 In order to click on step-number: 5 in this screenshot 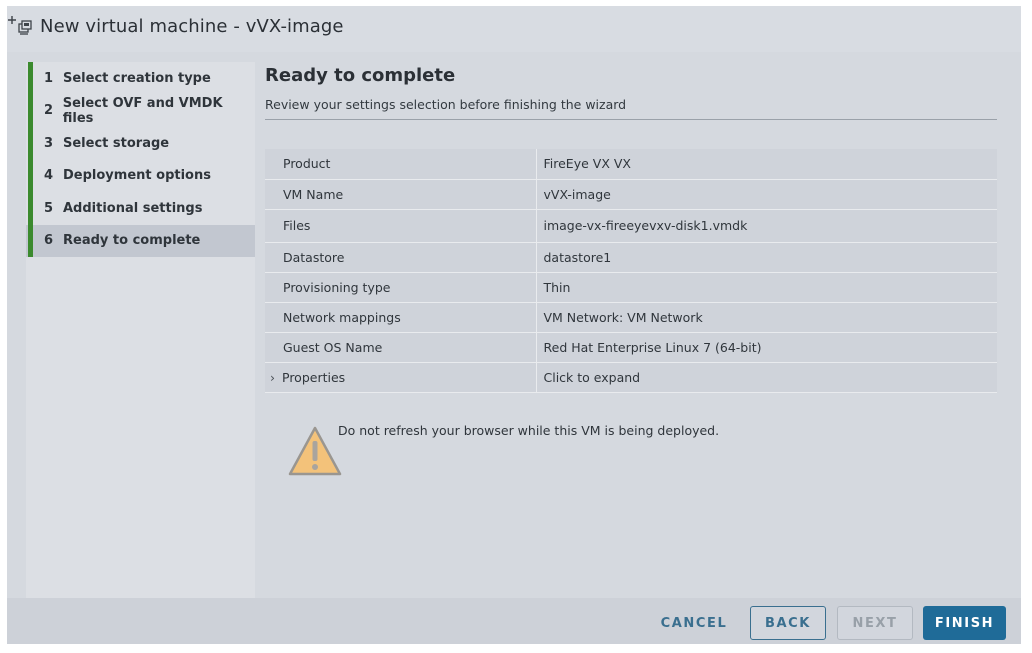, I will do `click(49, 208)`.